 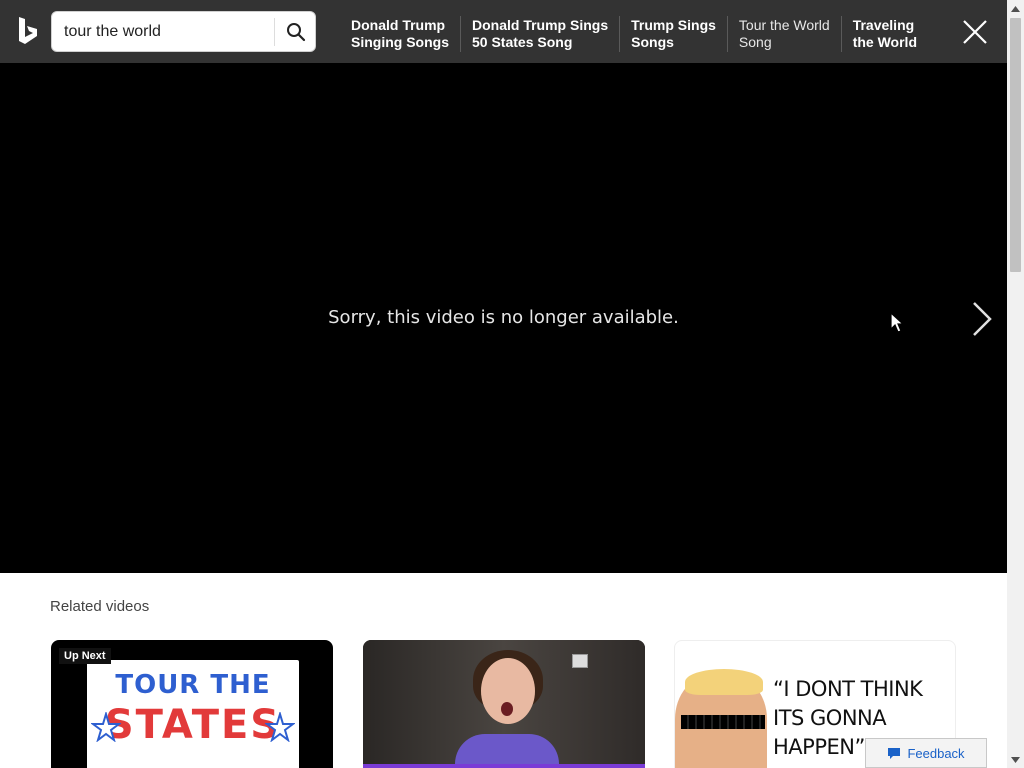 I want to click on feedback-button: Feedback, so click(x=926, y=753).